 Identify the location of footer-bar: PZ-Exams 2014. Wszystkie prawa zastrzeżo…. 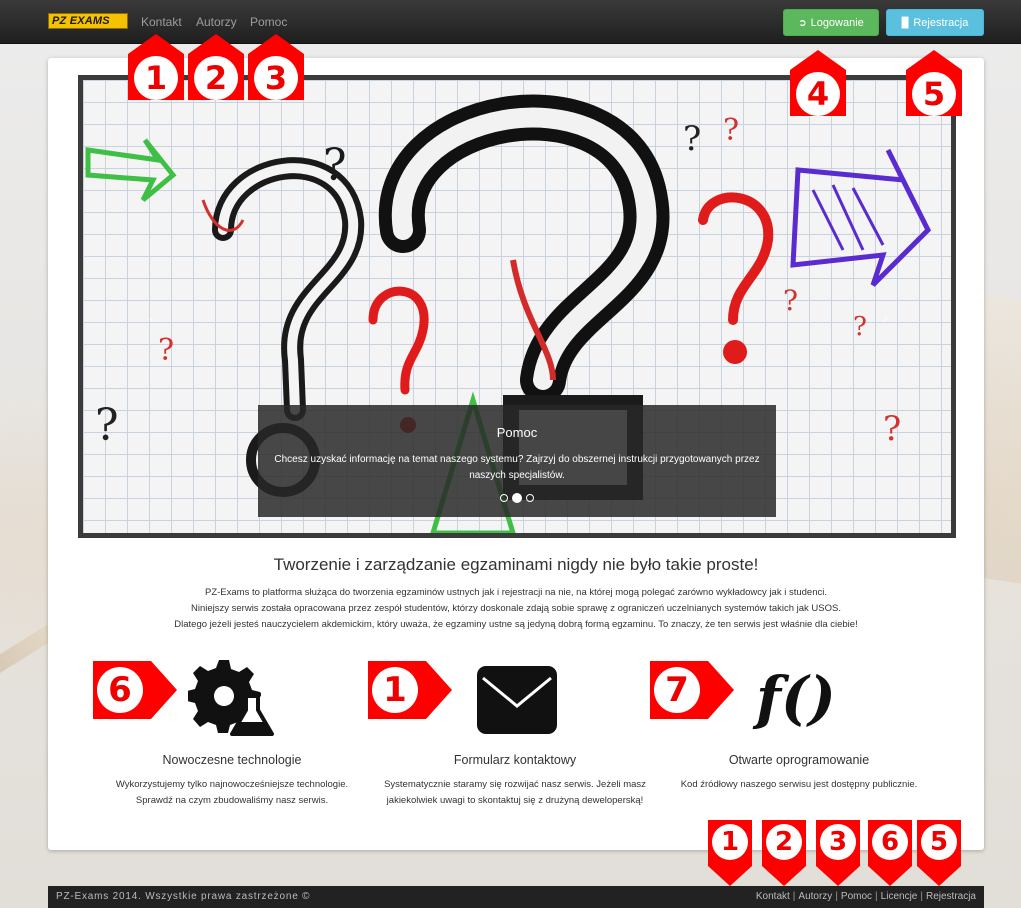
(516, 897).